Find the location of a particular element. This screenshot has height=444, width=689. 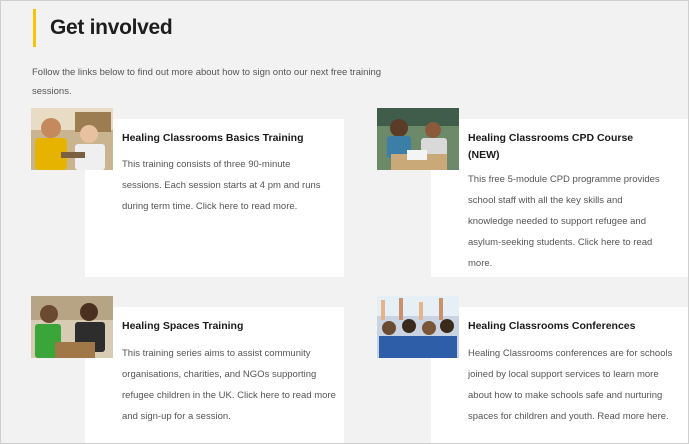

children-playing-photo-icon is located at coordinates (72, 327).